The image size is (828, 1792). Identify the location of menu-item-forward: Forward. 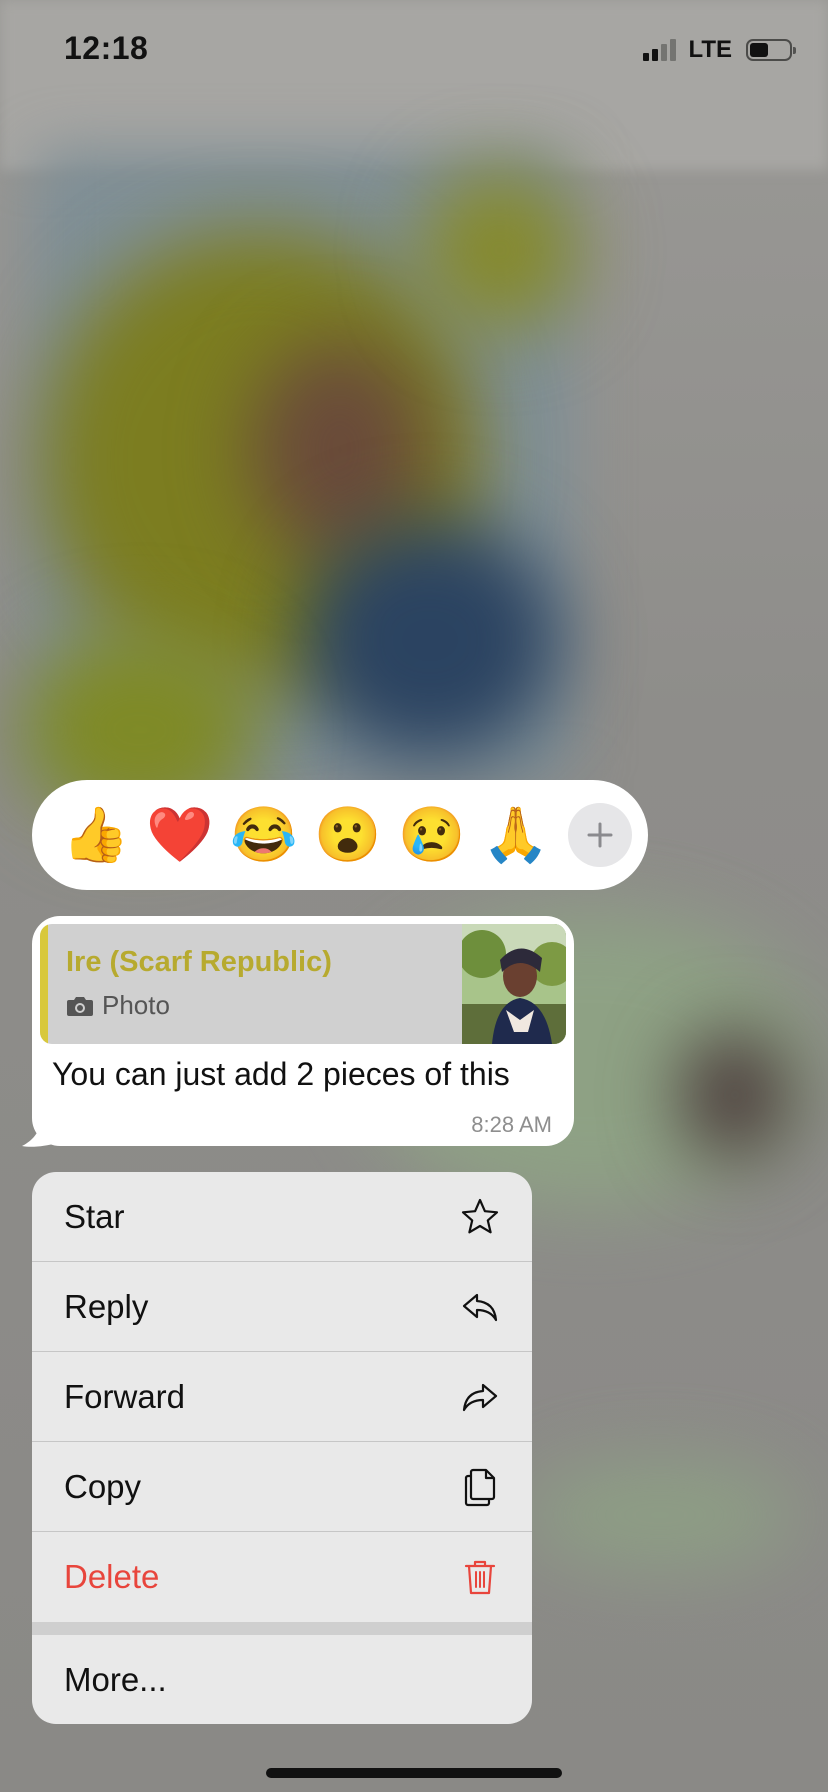
(282, 1397).